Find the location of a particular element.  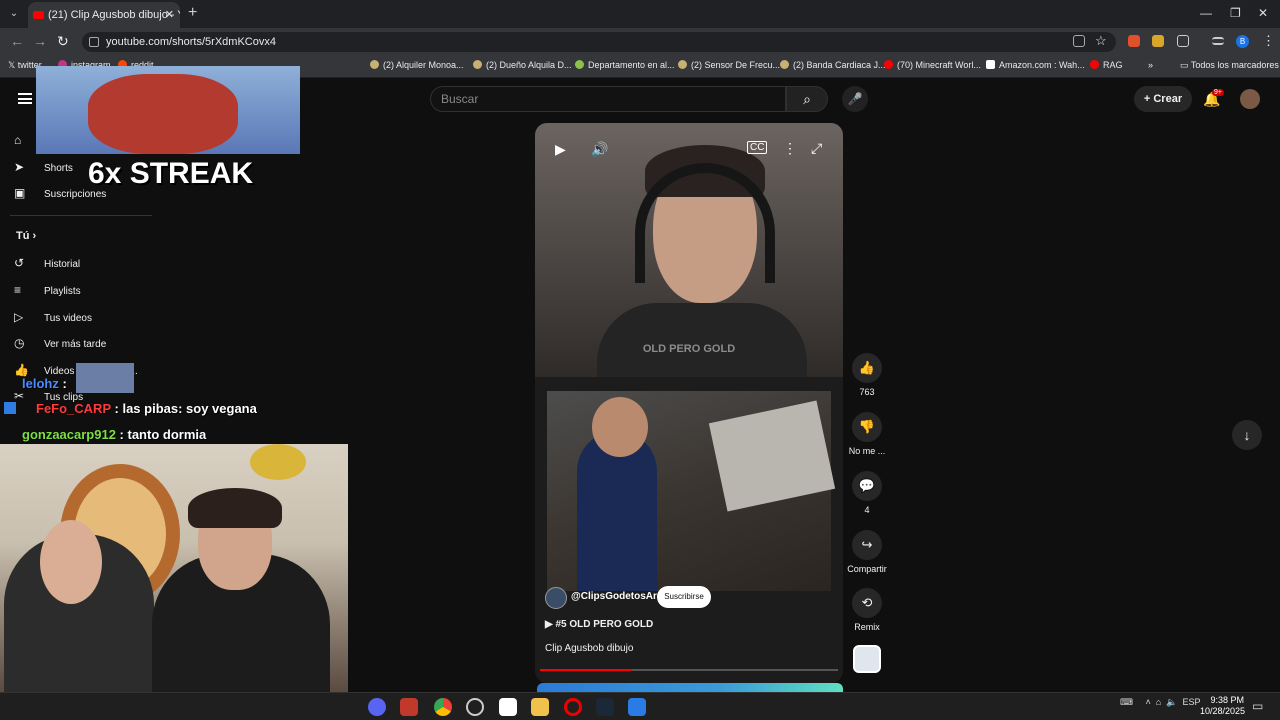

sidebar-item-playlists: ≡ Playlists is located at coordinates (47, 290).